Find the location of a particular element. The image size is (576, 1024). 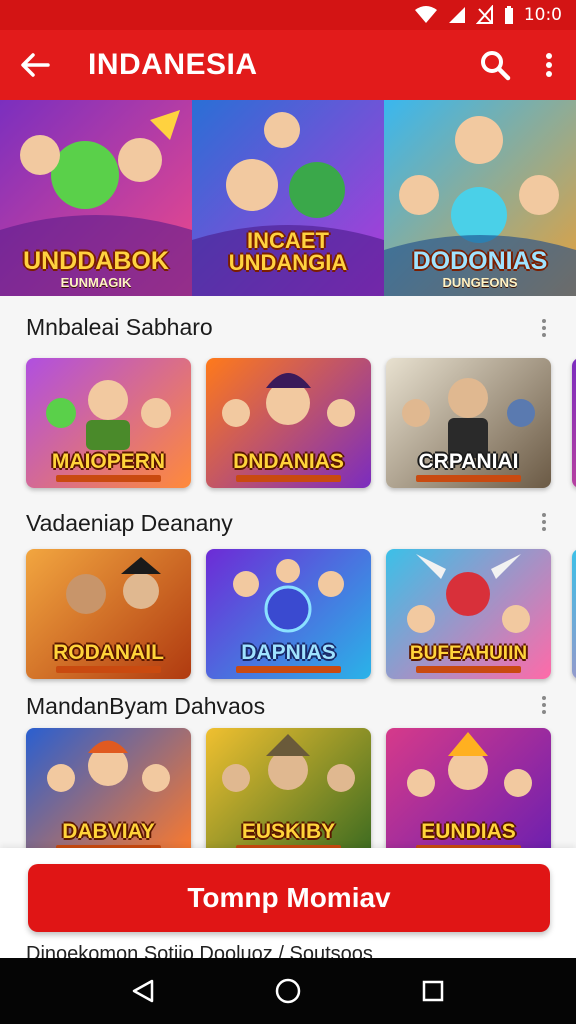

overflow-menu-button is located at coordinates (549, 65).